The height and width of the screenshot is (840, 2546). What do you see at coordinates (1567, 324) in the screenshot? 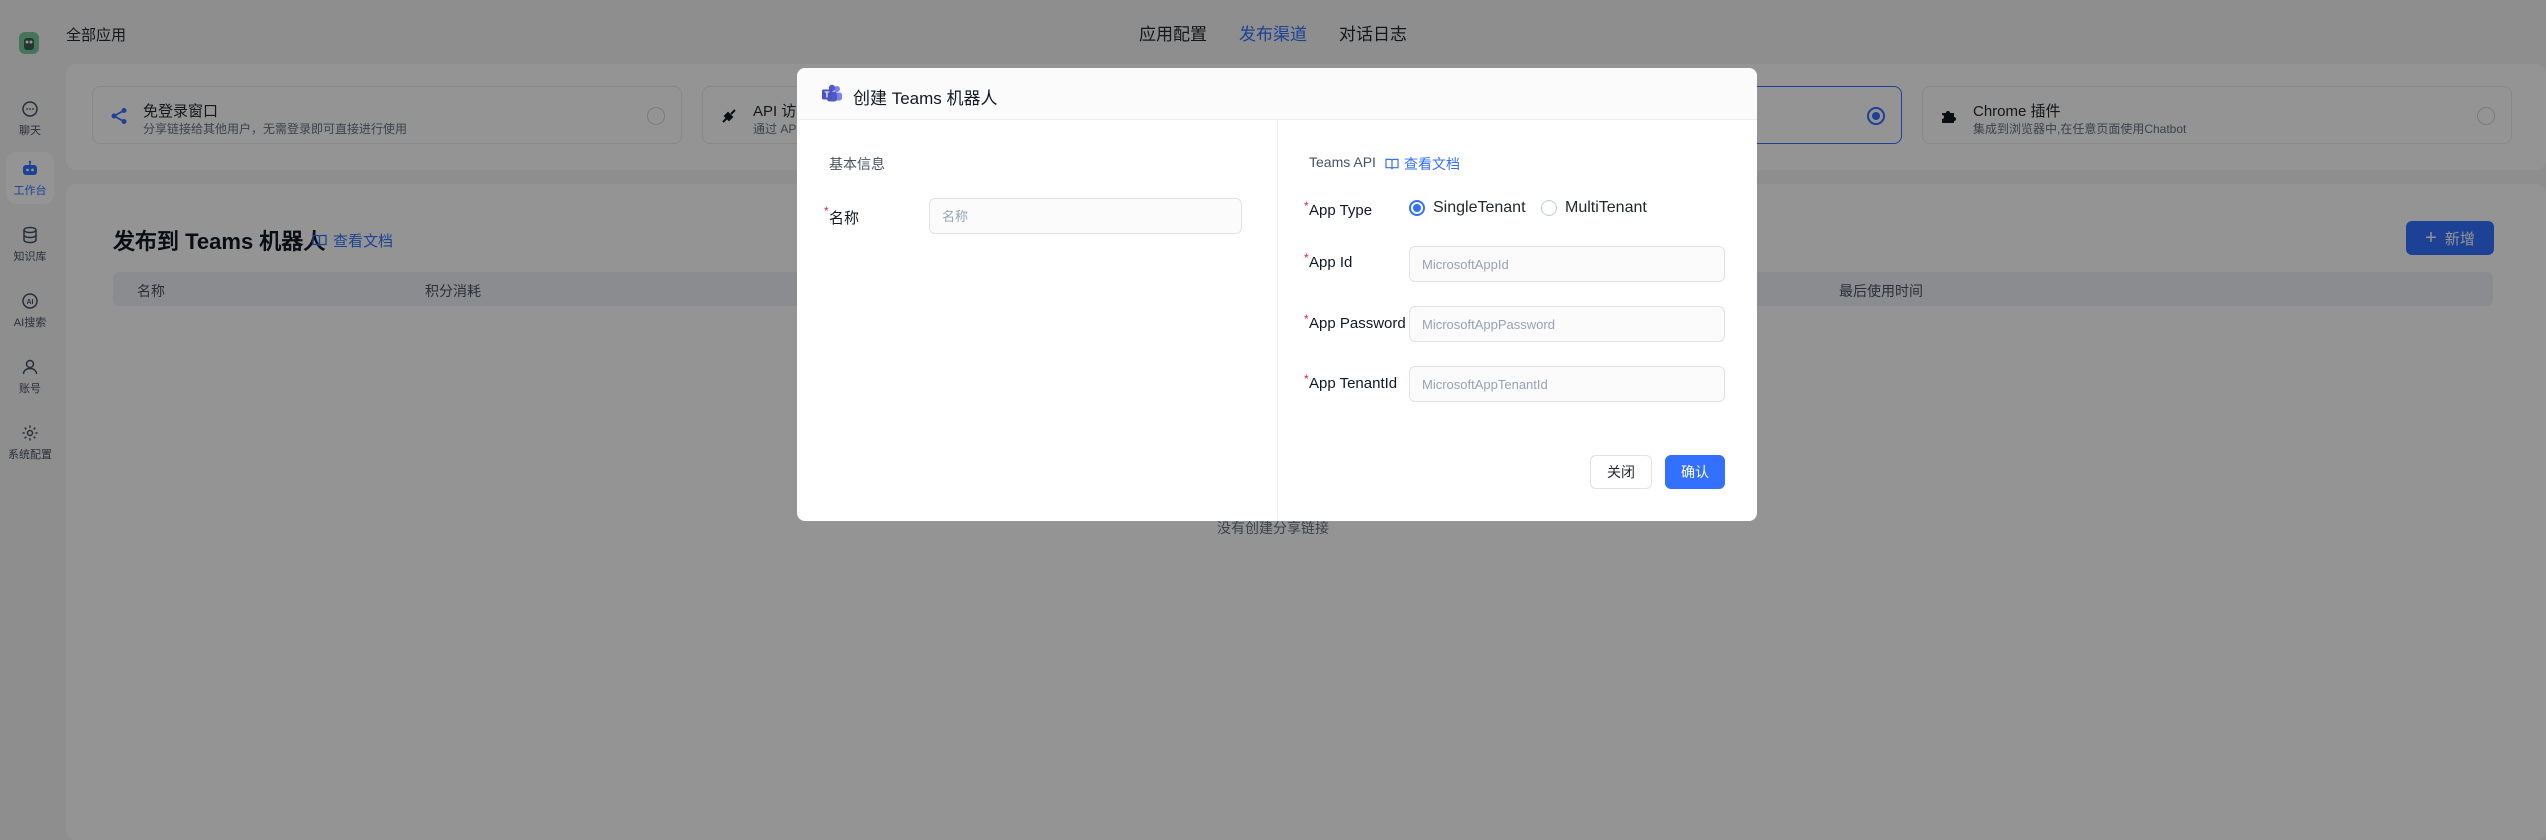
I see `app-password-input` at bounding box center [1567, 324].